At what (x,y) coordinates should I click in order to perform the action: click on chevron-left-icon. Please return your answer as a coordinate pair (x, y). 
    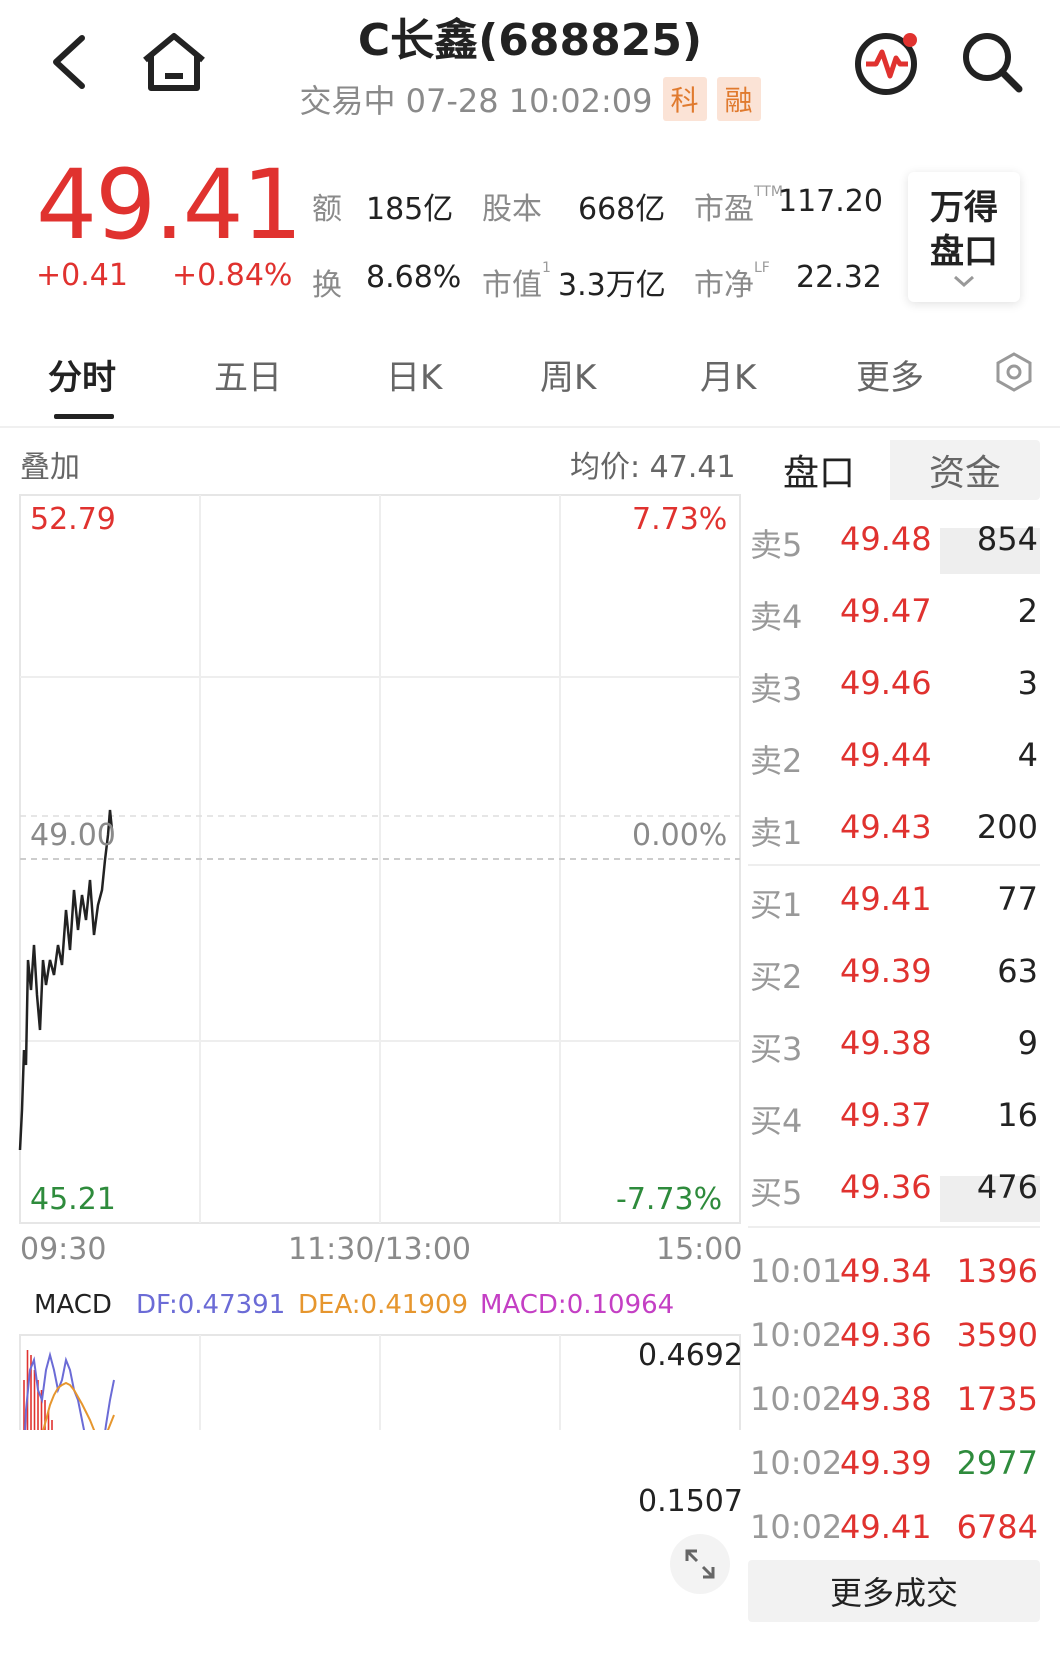
    Looking at the image, I should click on (69, 62).